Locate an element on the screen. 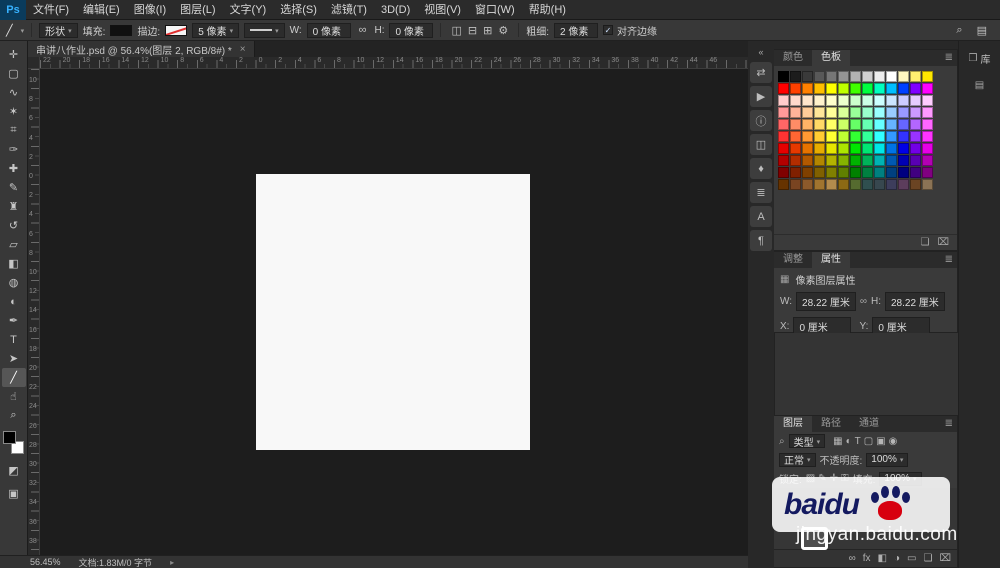  zoom-level-field: 56.45% is located at coordinates (45, 562).